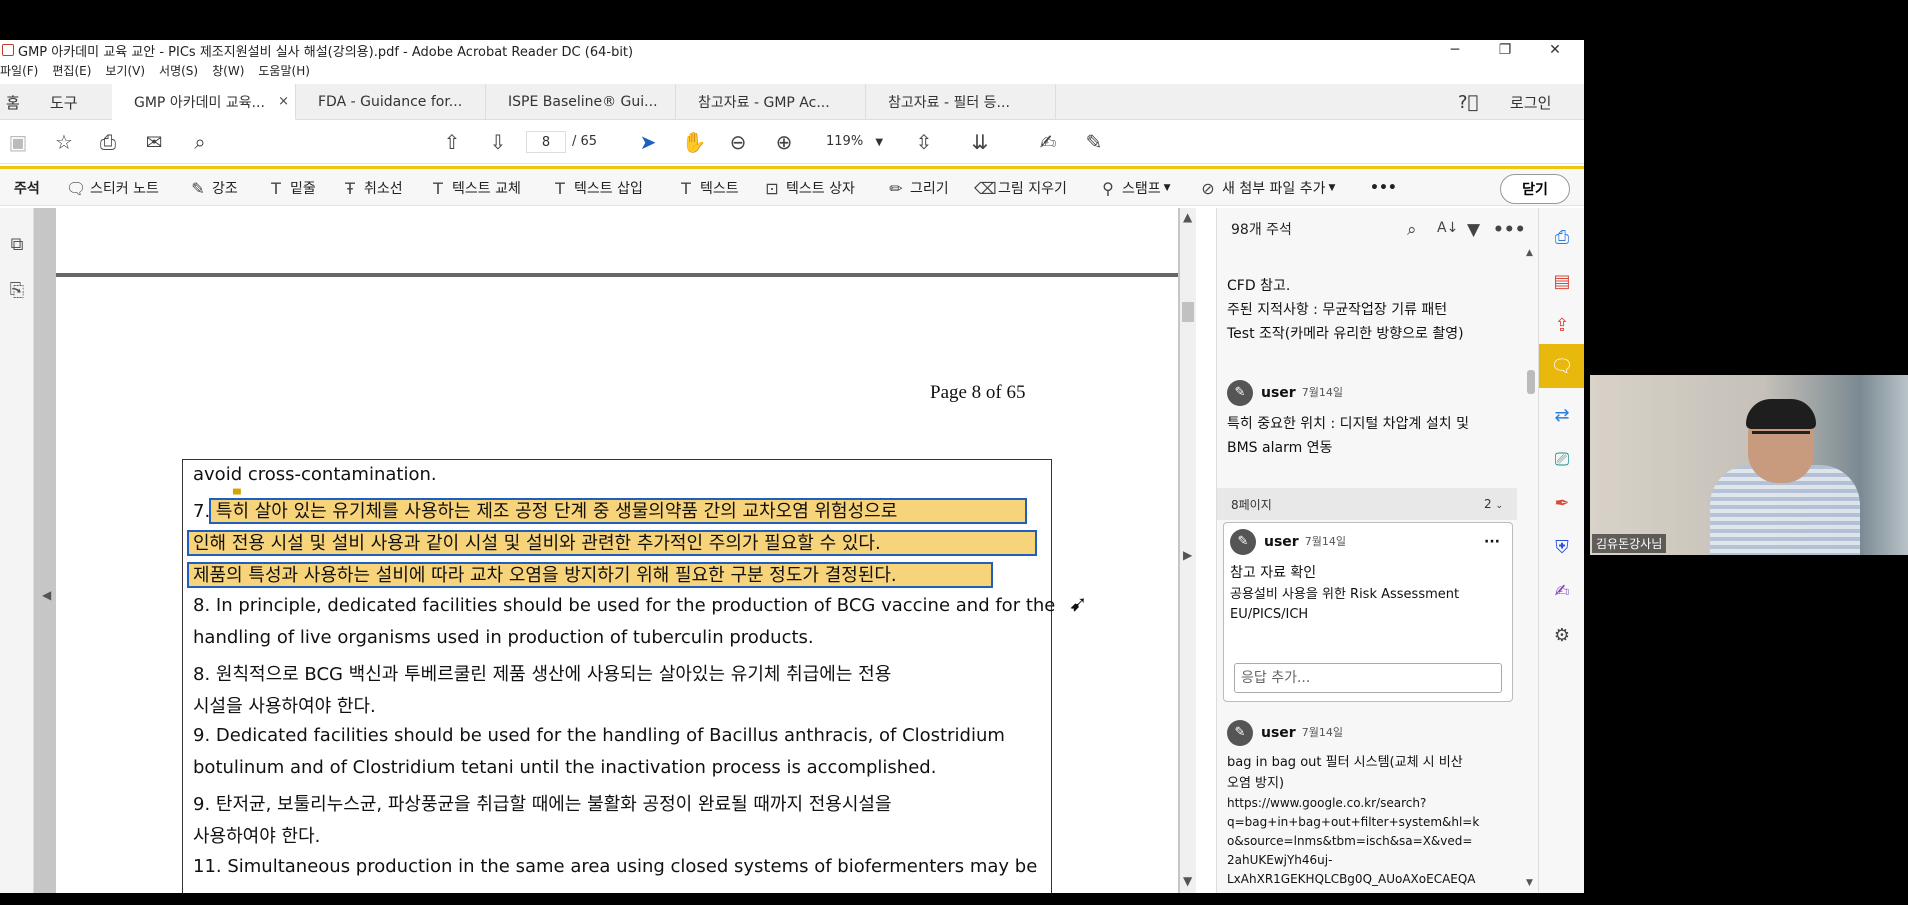  What do you see at coordinates (1562, 591) in the screenshot?
I see `fill-sign-icon: ✍` at bounding box center [1562, 591].